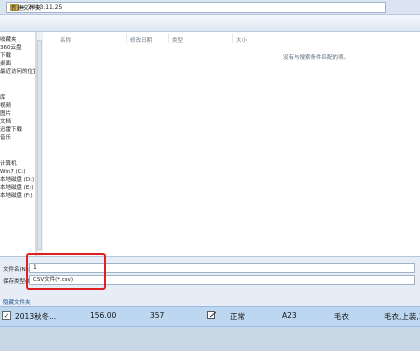  Describe the element at coordinates (17, 122) in the screenshot. I see `nav-item-documents: 文档` at that location.